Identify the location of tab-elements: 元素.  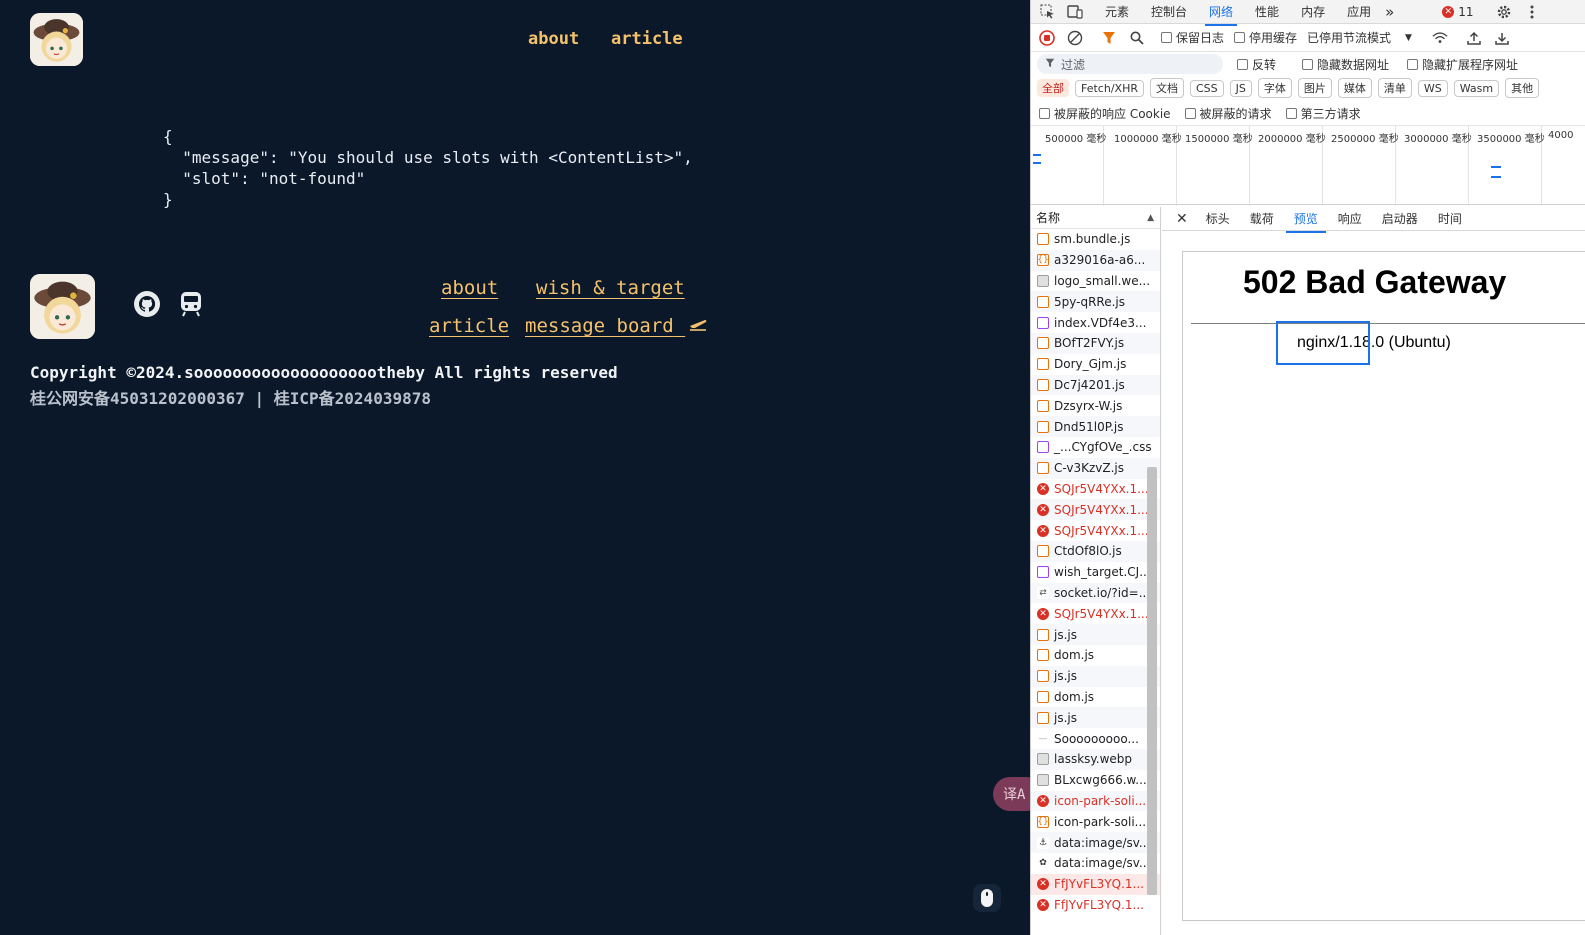
(1117, 11).